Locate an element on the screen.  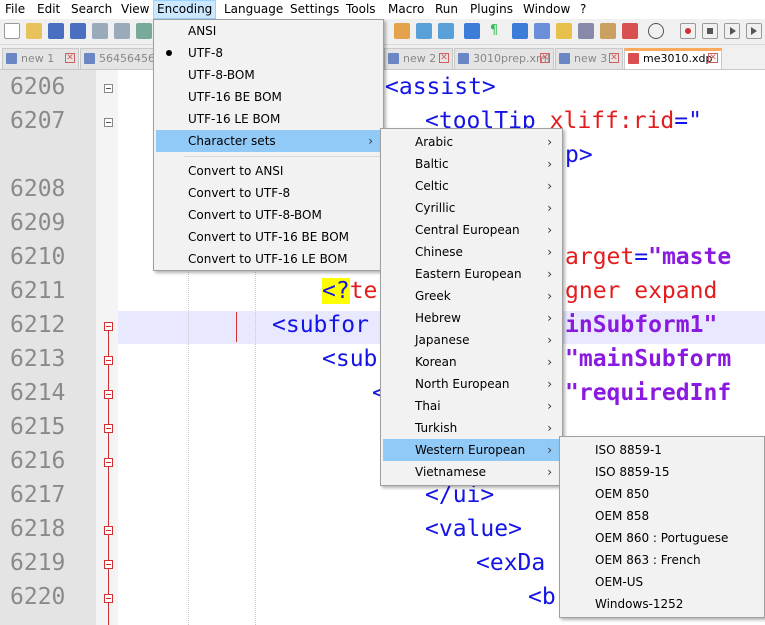
charset-item: Greek › is located at coordinates (471, 296).